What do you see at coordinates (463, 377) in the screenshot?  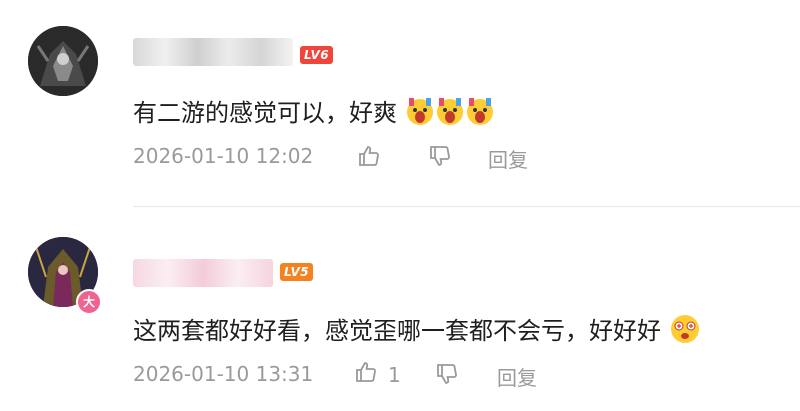 I see `comment-meta: 2026-01-10 13:31` at bounding box center [463, 377].